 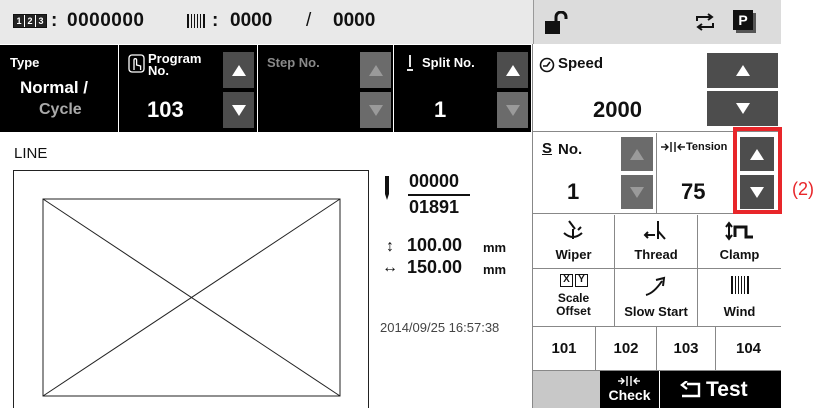 What do you see at coordinates (215, 20) in the screenshot?
I see `bobbin-colon: :` at bounding box center [215, 20].